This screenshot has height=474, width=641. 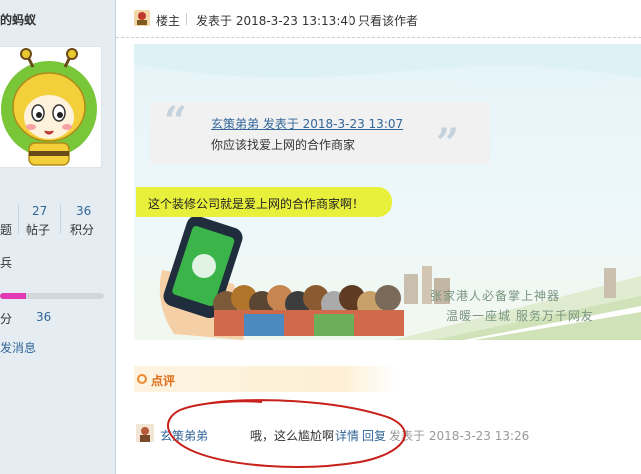 I want to click on red-annotation-circle, so click(x=286, y=433).